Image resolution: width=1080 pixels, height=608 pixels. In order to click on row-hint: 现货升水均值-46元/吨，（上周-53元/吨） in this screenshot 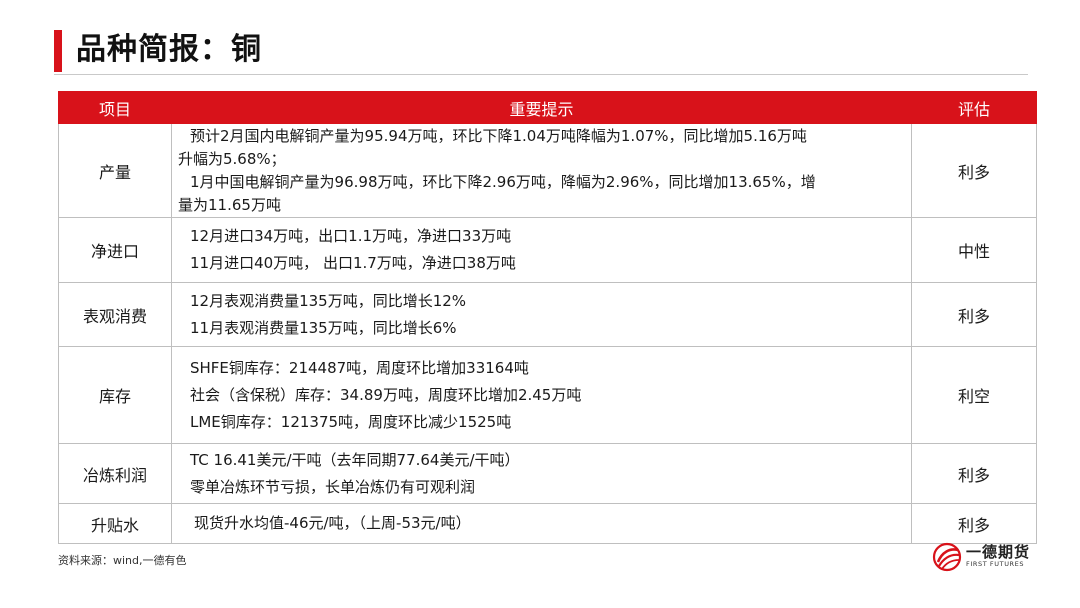, I will do `click(541, 523)`.